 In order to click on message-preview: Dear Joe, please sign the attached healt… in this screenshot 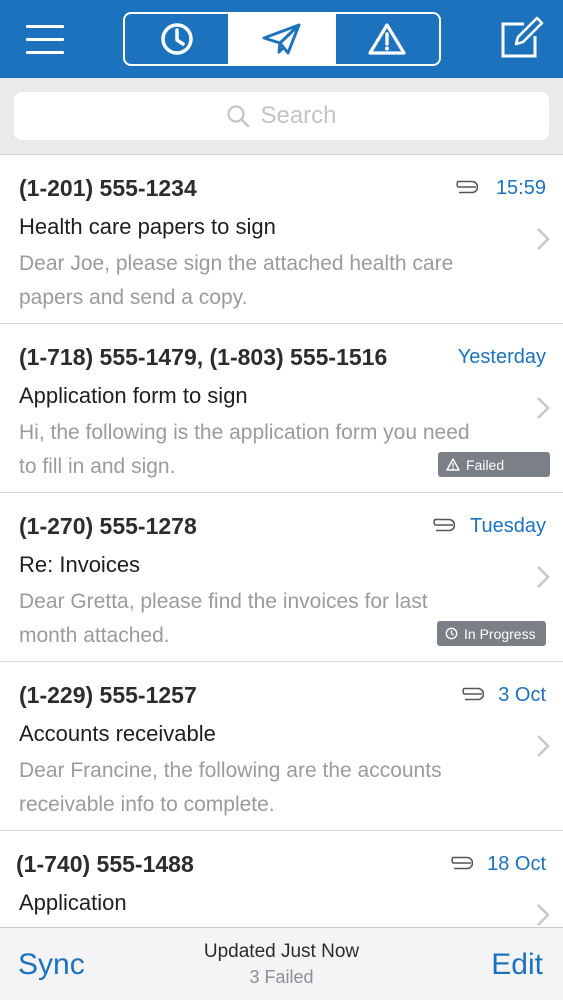, I will do `click(236, 280)`.